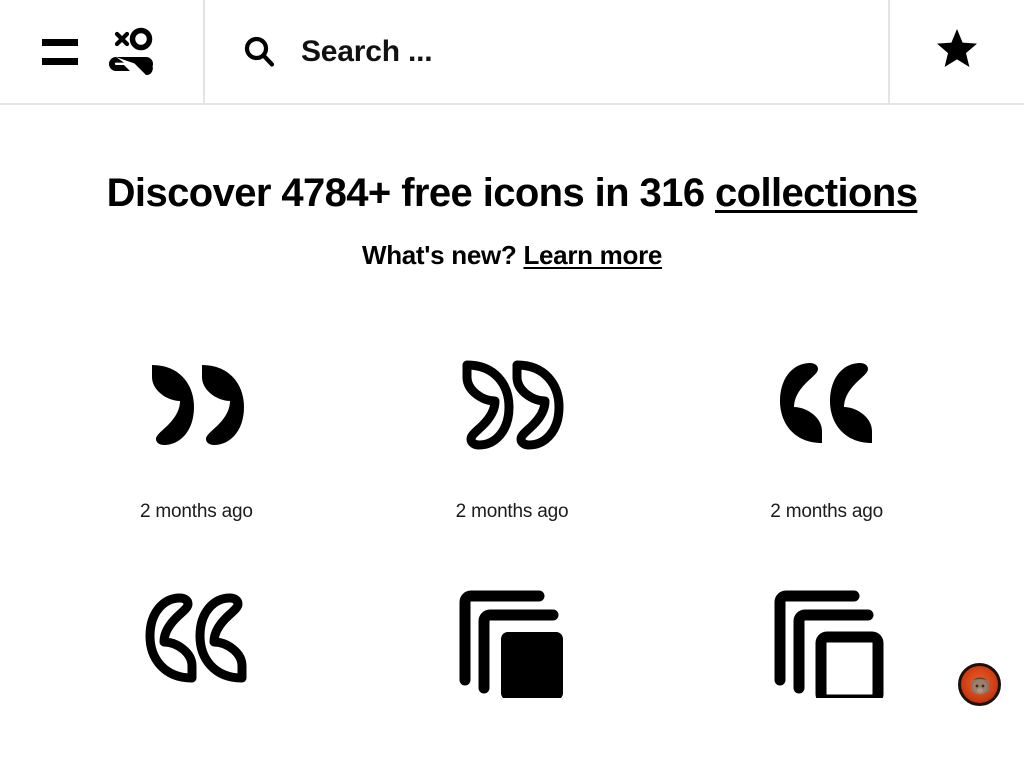  Describe the element at coordinates (197, 404) in the screenshot. I see `quote-right-filled-icon` at that location.